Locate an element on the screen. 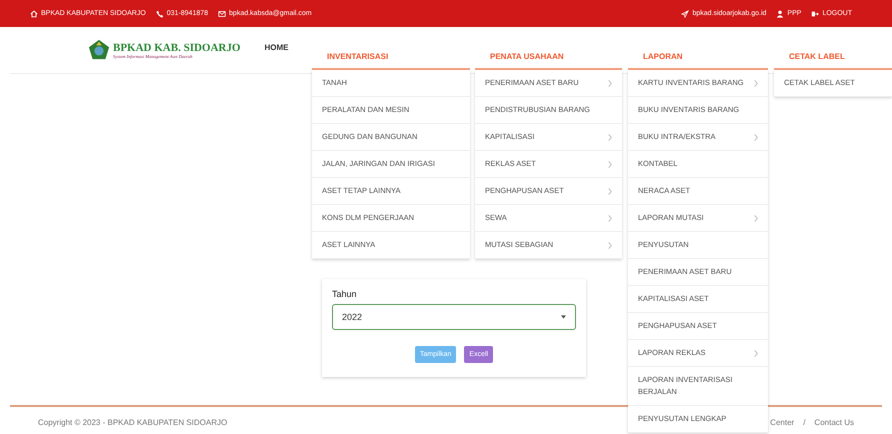 The width and height of the screenshot is (892, 434). mail-icon is located at coordinates (222, 14).